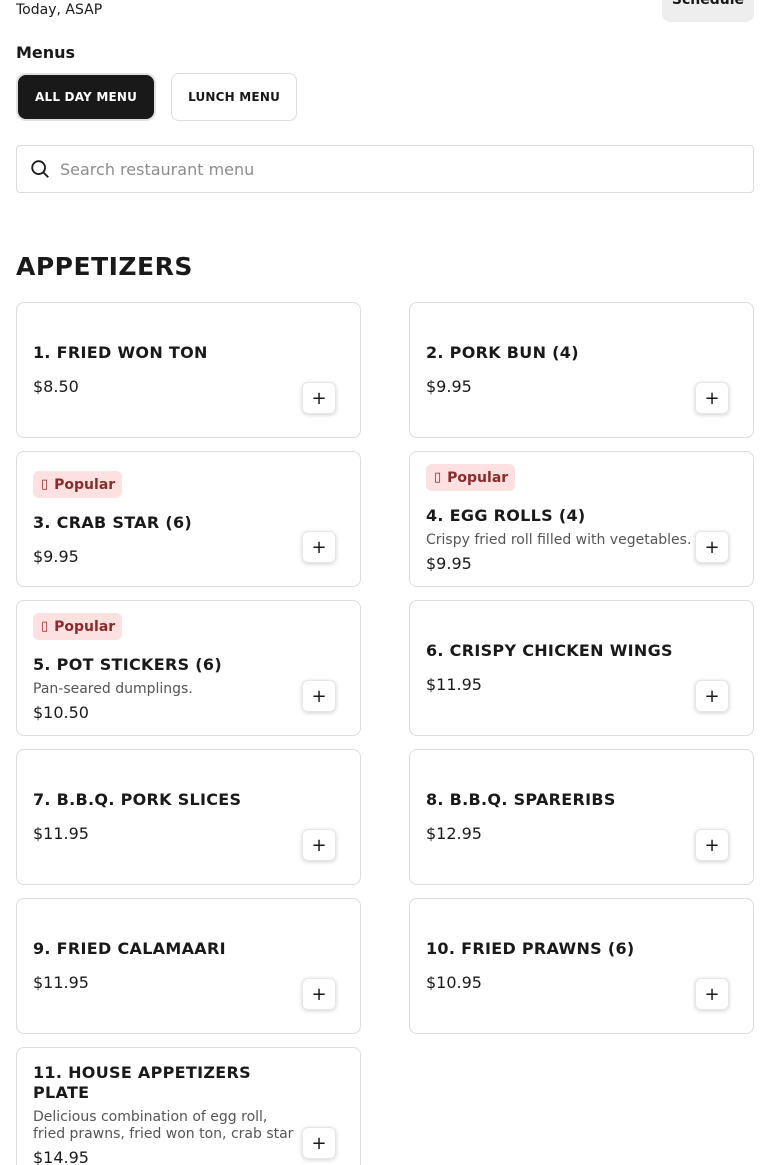  I want to click on menu-item-info: 2. PORK BUN (4) $9.95, so click(559, 370).